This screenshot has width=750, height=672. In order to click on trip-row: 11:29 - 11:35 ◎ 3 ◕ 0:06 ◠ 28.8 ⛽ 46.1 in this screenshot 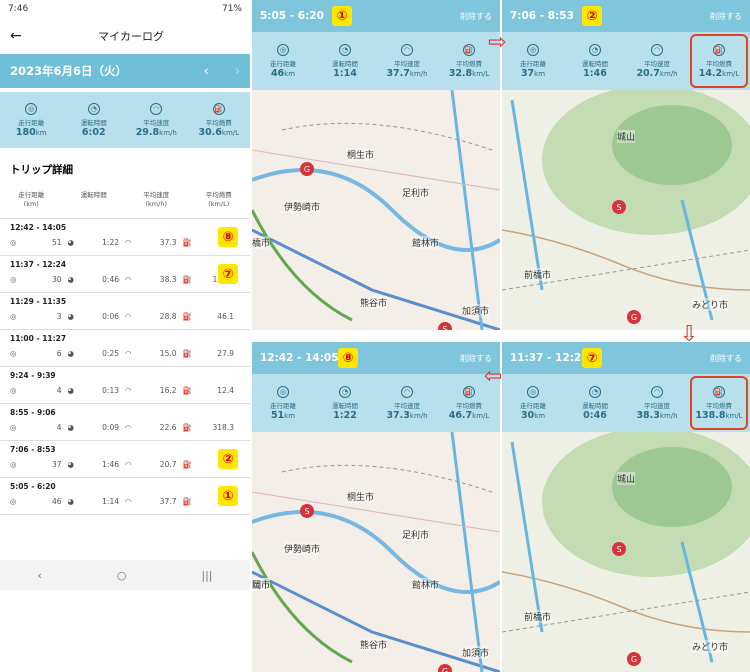, I will do `click(125, 311)`.